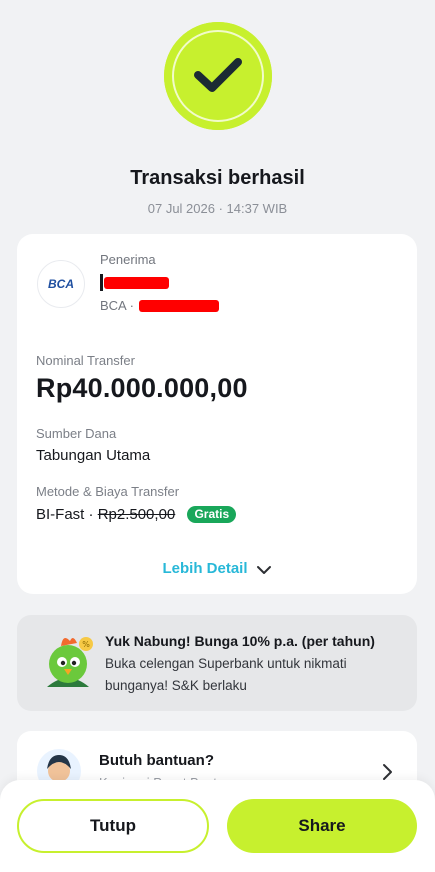  I want to click on recipient-bank-line: BCA ·, so click(117, 305).